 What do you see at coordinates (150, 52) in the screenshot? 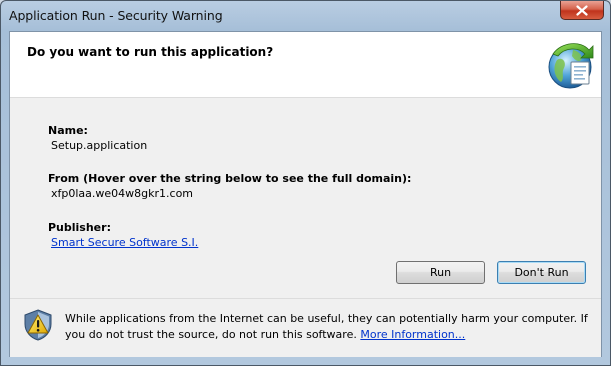
I see `run-question: Do you want to run this application?` at bounding box center [150, 52].